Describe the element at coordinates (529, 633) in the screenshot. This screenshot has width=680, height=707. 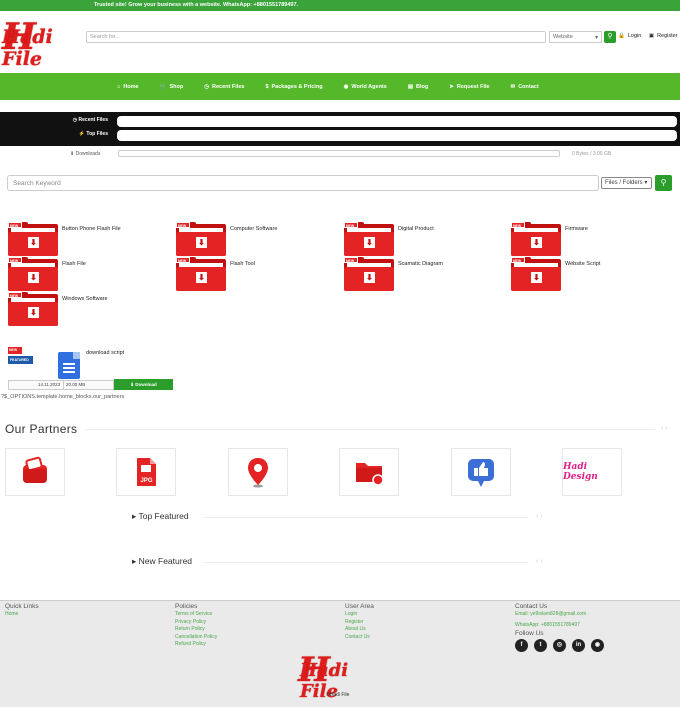
I see `follow-title: Follow Us` at that location.